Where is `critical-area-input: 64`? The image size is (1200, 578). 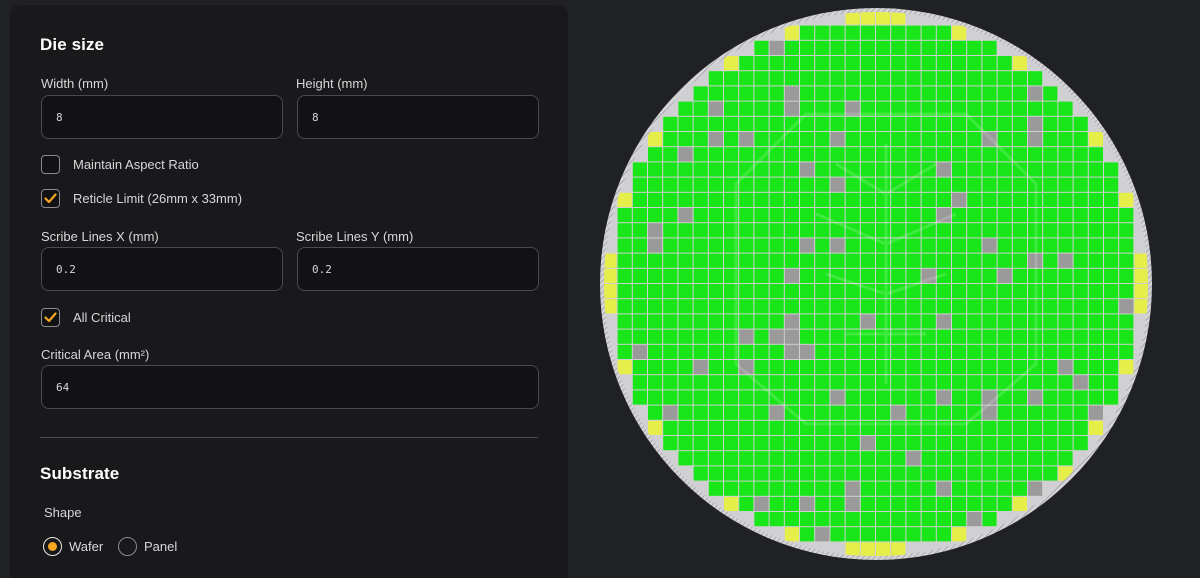 critical-area-input: 64 is located at coordinates (290, 387).